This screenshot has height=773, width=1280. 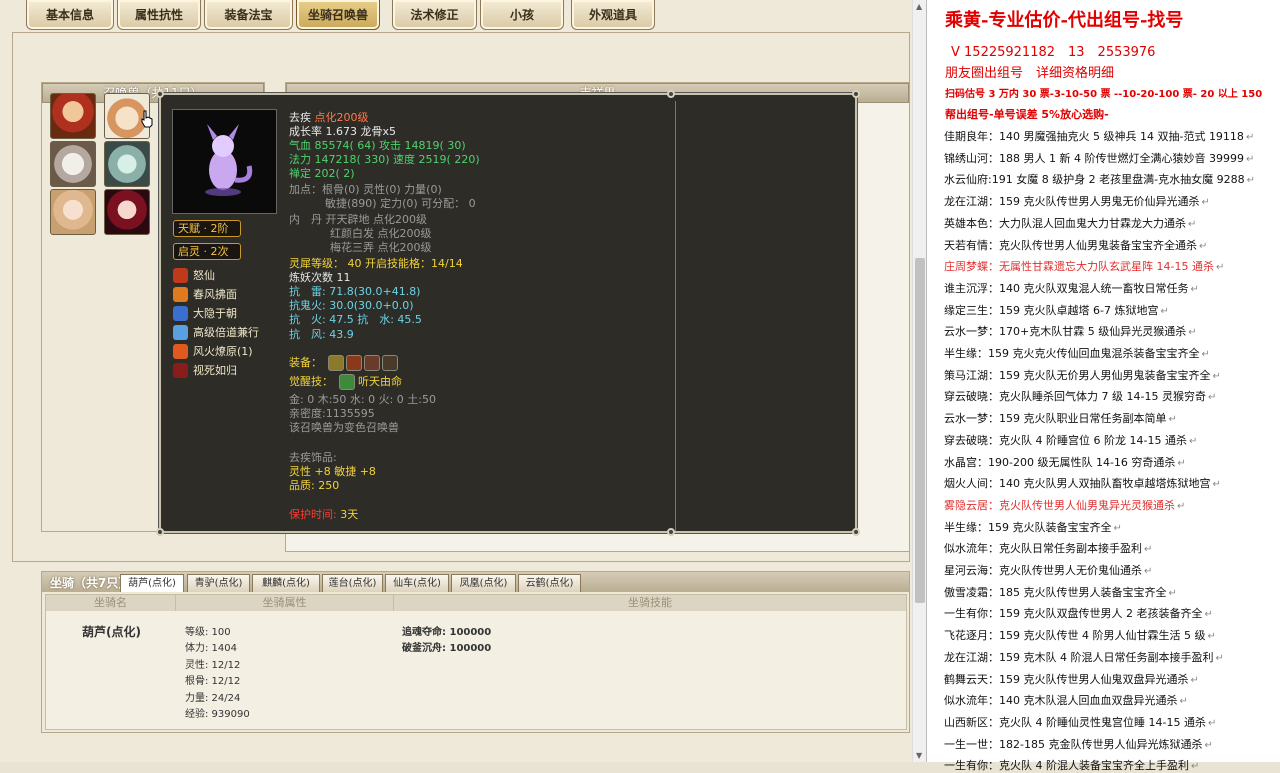 I want to click on note-entry-text: 烟火人间：140 克火队男人双抽队畜牧卓越塔炼狱地宫, so click(x=1077, y=484).